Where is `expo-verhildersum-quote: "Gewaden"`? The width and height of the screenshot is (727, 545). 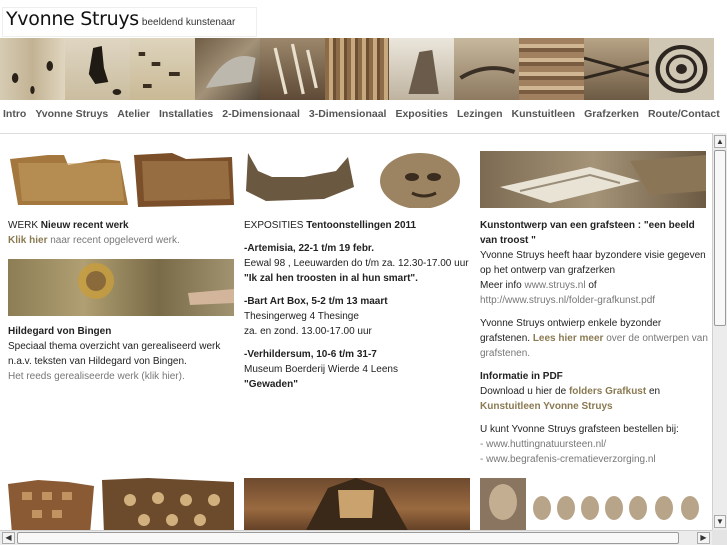 expo-verhildersum-quote: "Gewaden" is located at coordinates (271, 384).